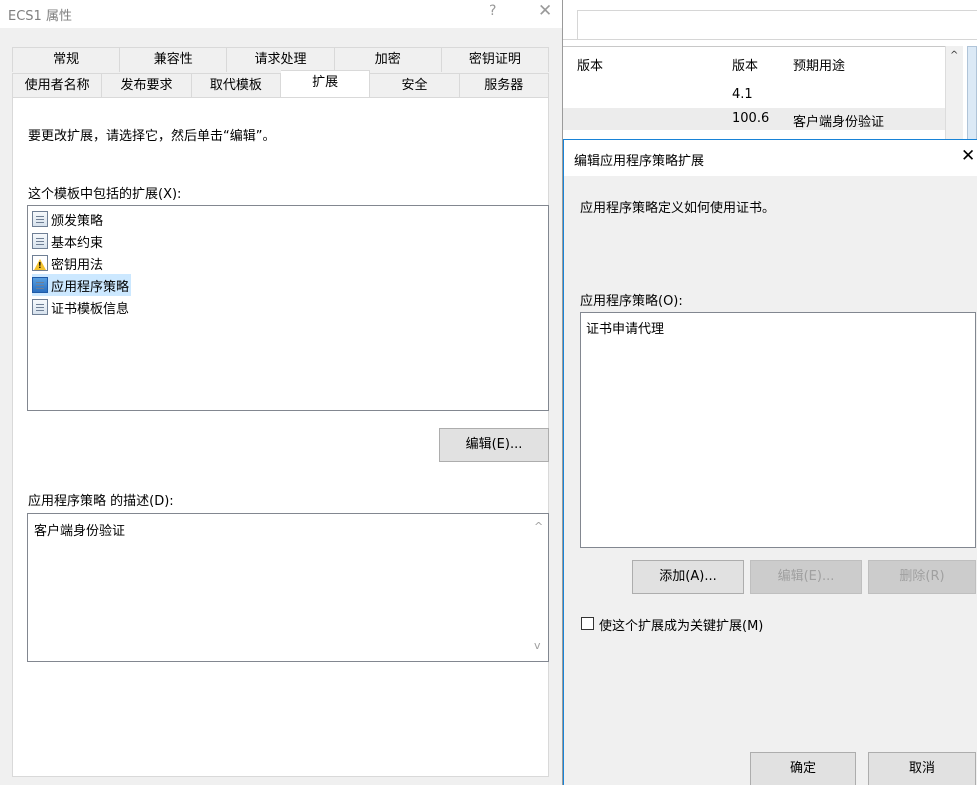 The height and width of the screenshot is (785, 977). I want to click on list-scrollbar: ^, so click(954, 93).